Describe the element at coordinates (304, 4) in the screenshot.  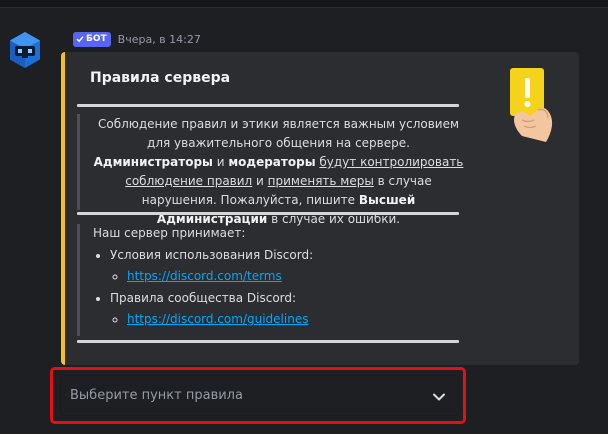
I see `channel-top-divider` at that location.